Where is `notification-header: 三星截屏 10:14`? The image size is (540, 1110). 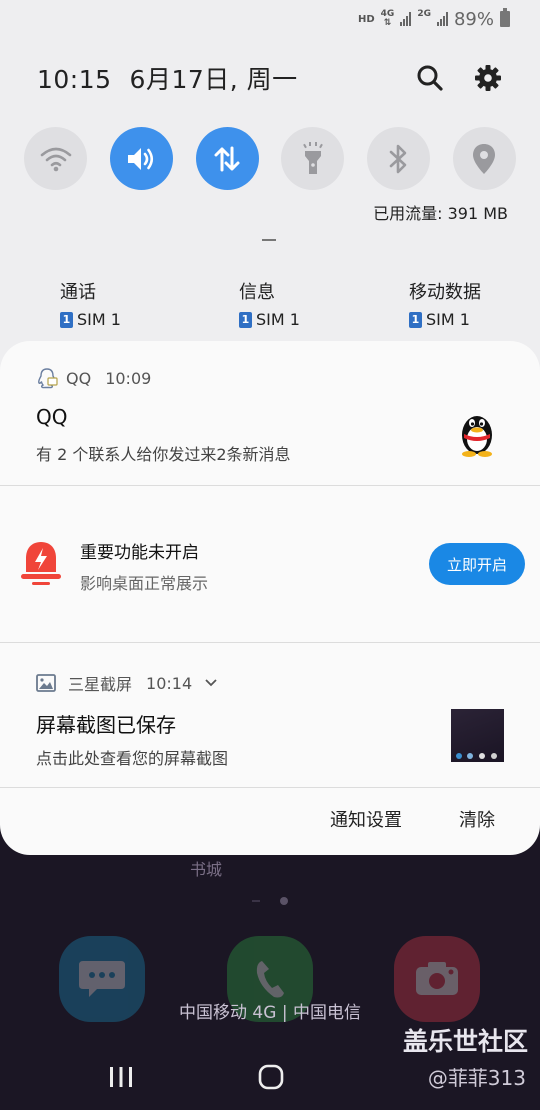
notification-header: 三星截屏 10:14 is located at coordinates (127, 683).